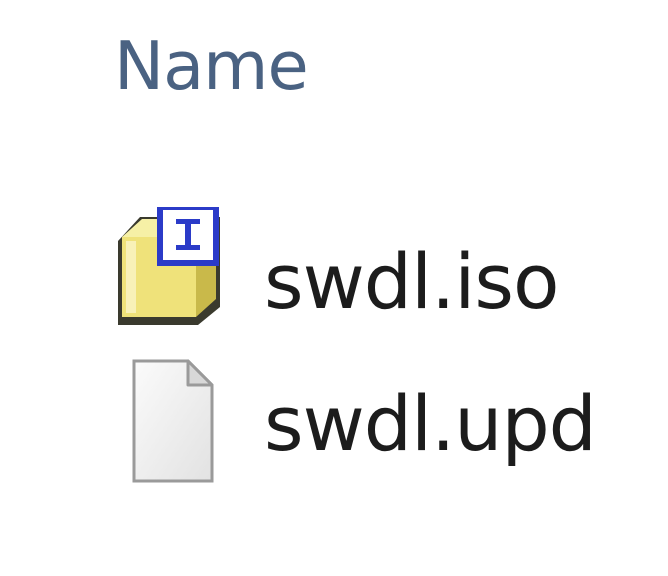 The height and width of the screenshot is (576, 668). Describe the element at coordinates (178, 270) in the screenshot. I see `disc-image-icon` at that location.